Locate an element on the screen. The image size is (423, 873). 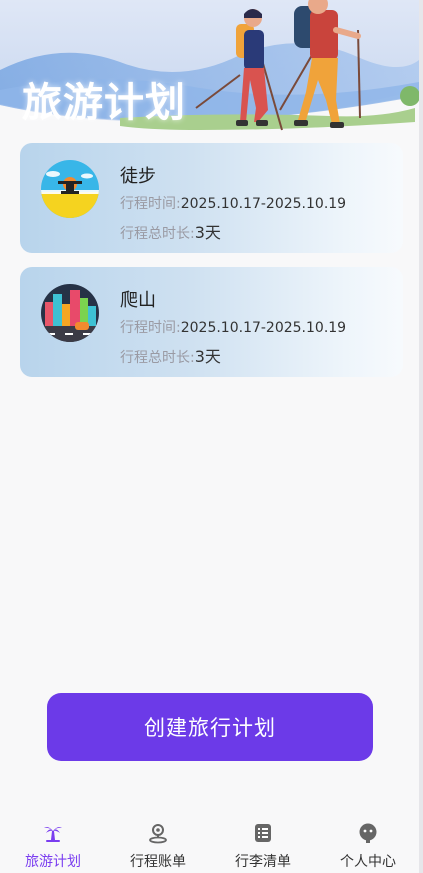
profile-face-icon is located at coordinates (368, 833).